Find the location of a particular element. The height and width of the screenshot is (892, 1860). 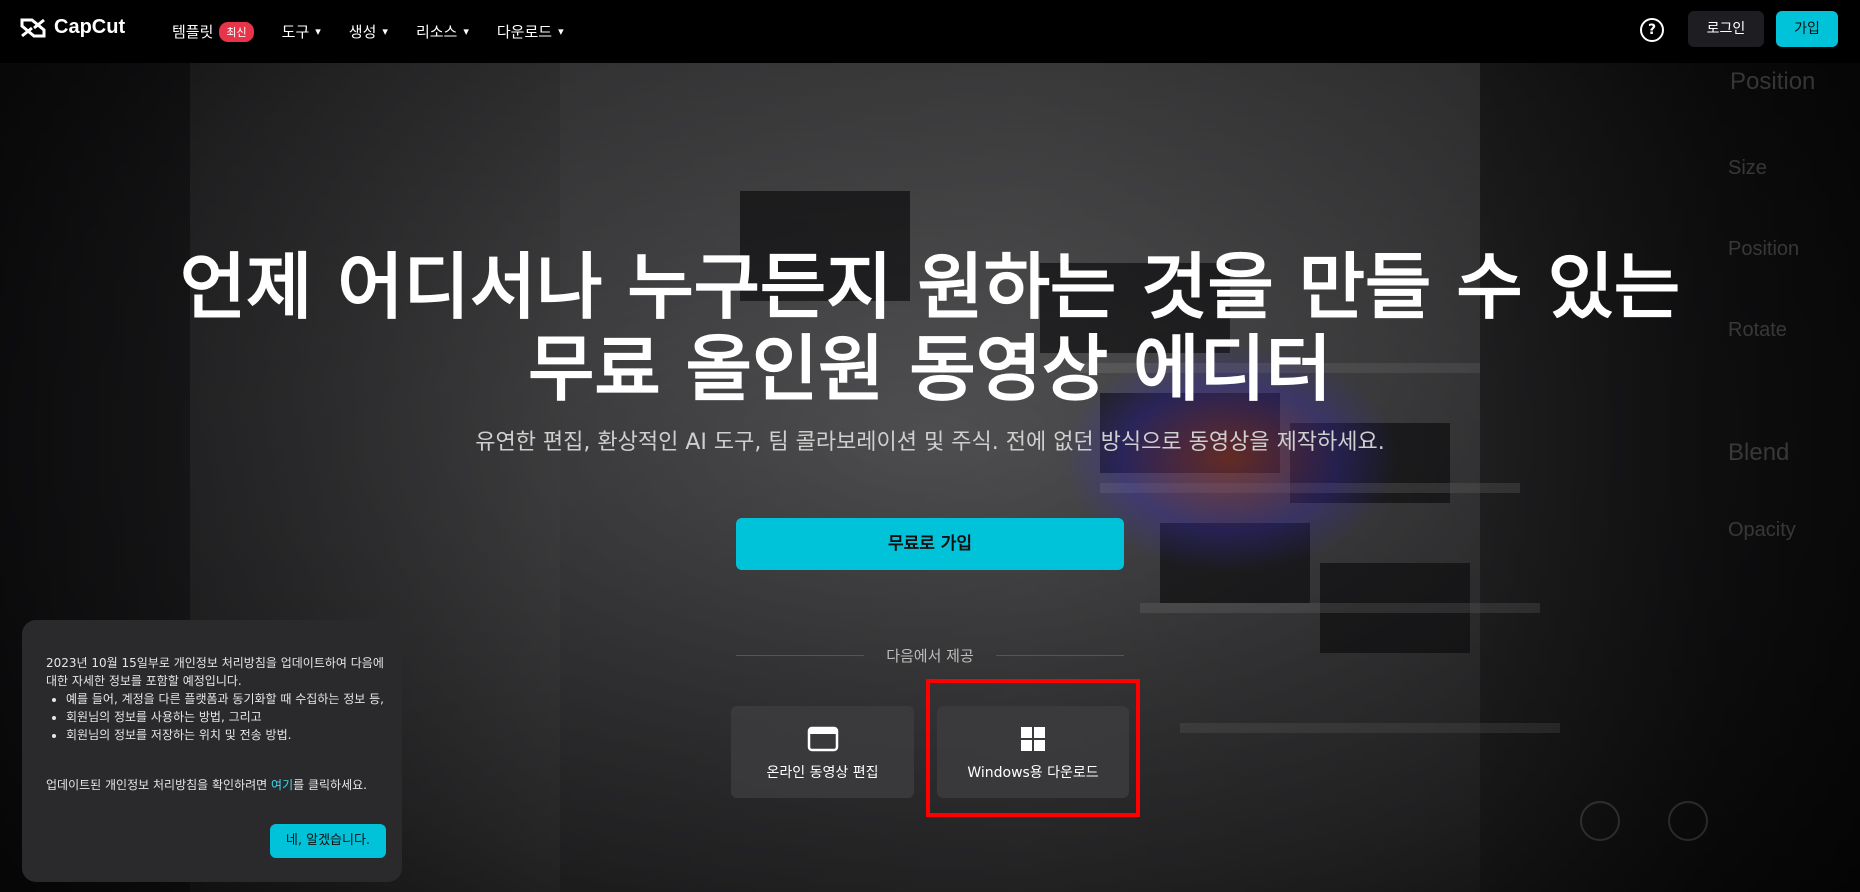

highlight-box is located at coordinates (1033, 748).